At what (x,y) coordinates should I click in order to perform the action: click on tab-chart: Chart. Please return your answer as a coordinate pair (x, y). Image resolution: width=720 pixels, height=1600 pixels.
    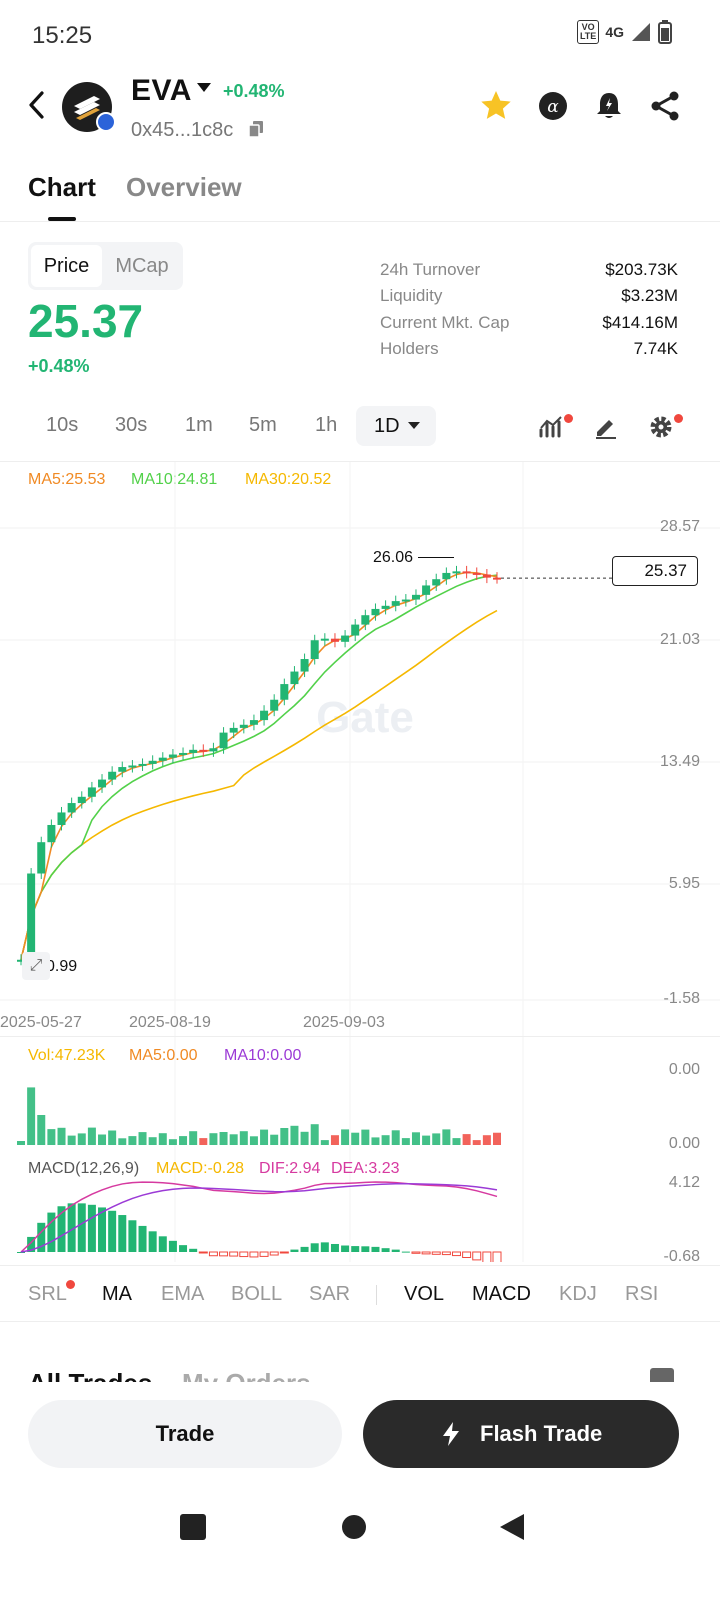
    Looking at the image, I should click on (62, 187).